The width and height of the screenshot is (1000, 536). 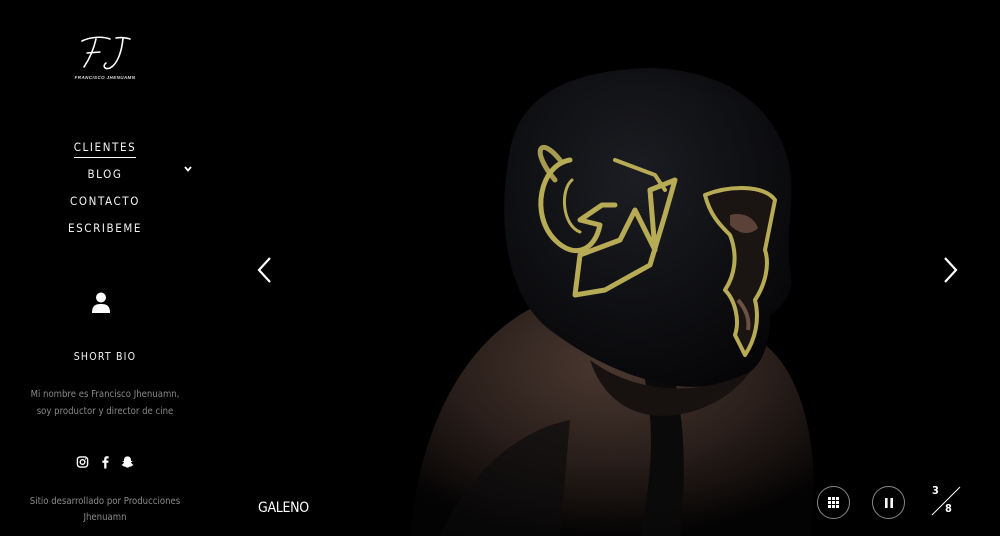 I want to click on pause-button, so click(x=888, y=502).